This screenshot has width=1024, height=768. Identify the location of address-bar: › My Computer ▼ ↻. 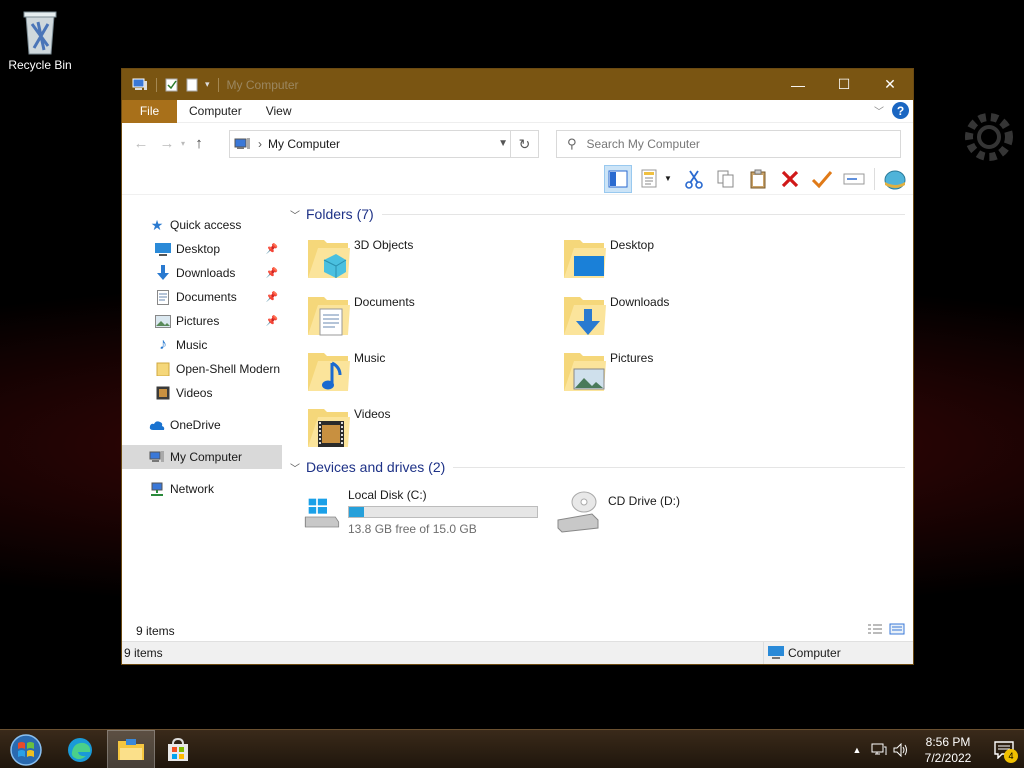
(384, 144).